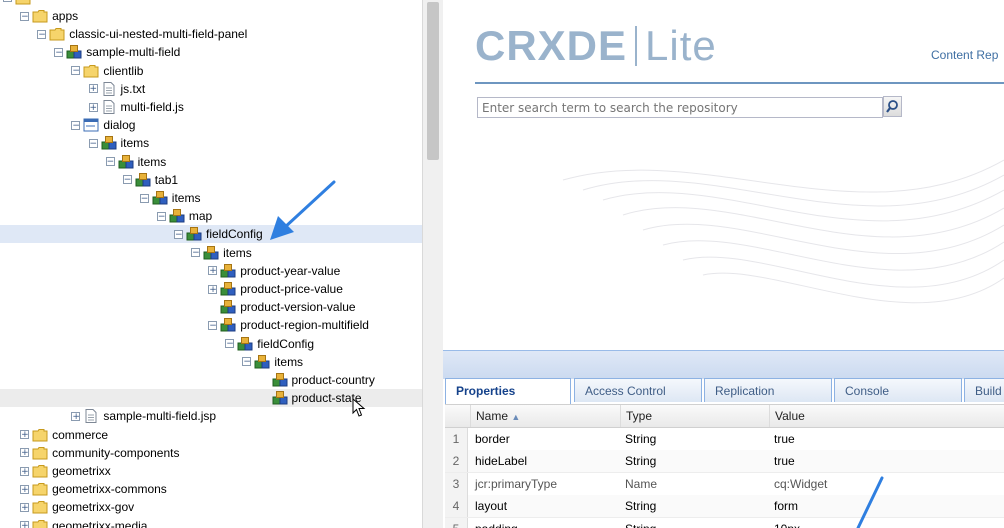 Image resolution: width=1004 pixels, height=528 pixels. I want to click on table-row: 3 jcr:primaryType Name cq:Widget, so click(724, 484).